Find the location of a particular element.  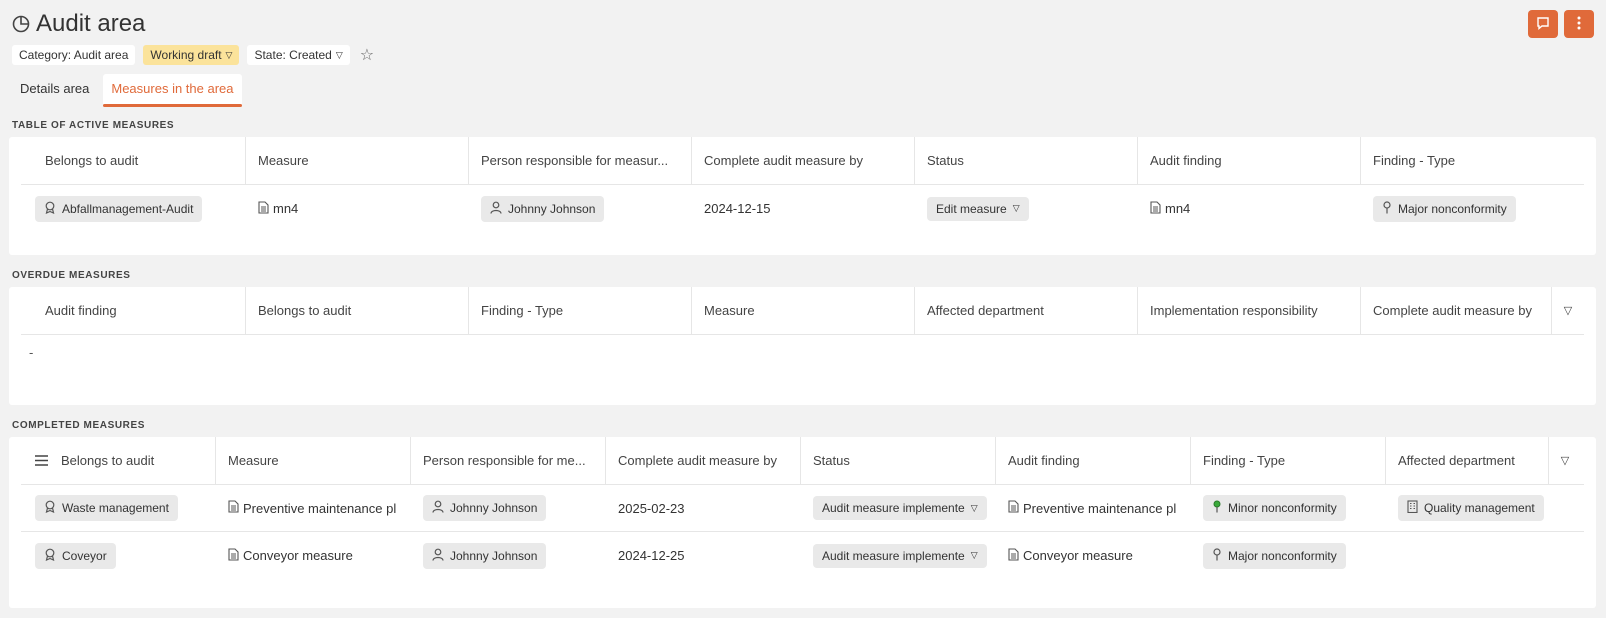

comment-icon is located at coordinates (1543, 24).